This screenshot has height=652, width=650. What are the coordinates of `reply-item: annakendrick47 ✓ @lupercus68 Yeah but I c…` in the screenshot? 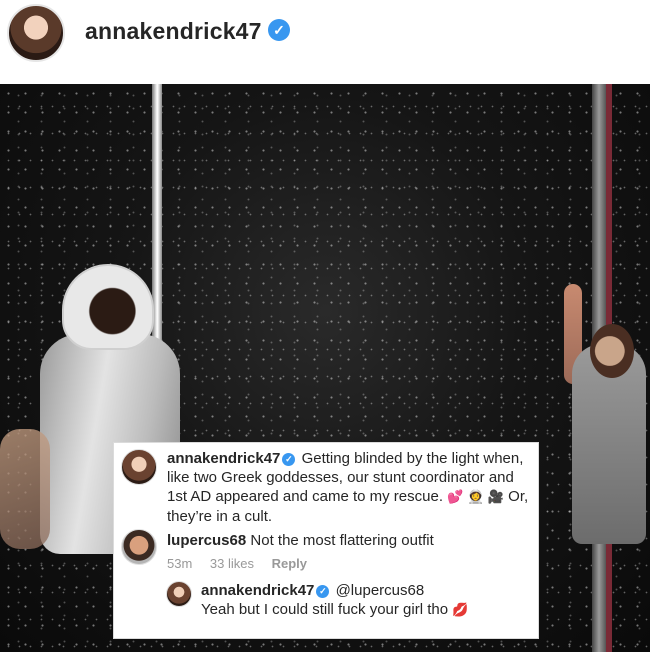 It's located at (366, 600).